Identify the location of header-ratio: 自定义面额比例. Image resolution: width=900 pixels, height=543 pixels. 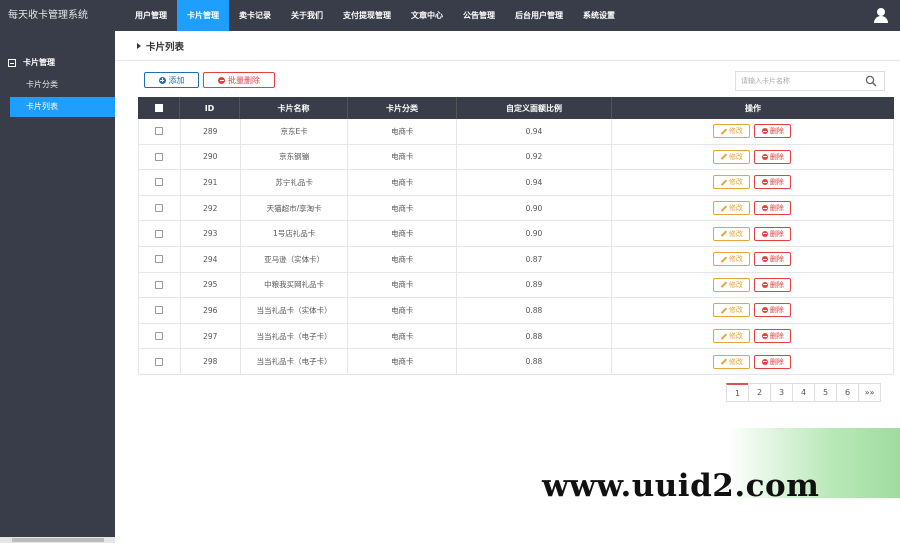
(534, 108).